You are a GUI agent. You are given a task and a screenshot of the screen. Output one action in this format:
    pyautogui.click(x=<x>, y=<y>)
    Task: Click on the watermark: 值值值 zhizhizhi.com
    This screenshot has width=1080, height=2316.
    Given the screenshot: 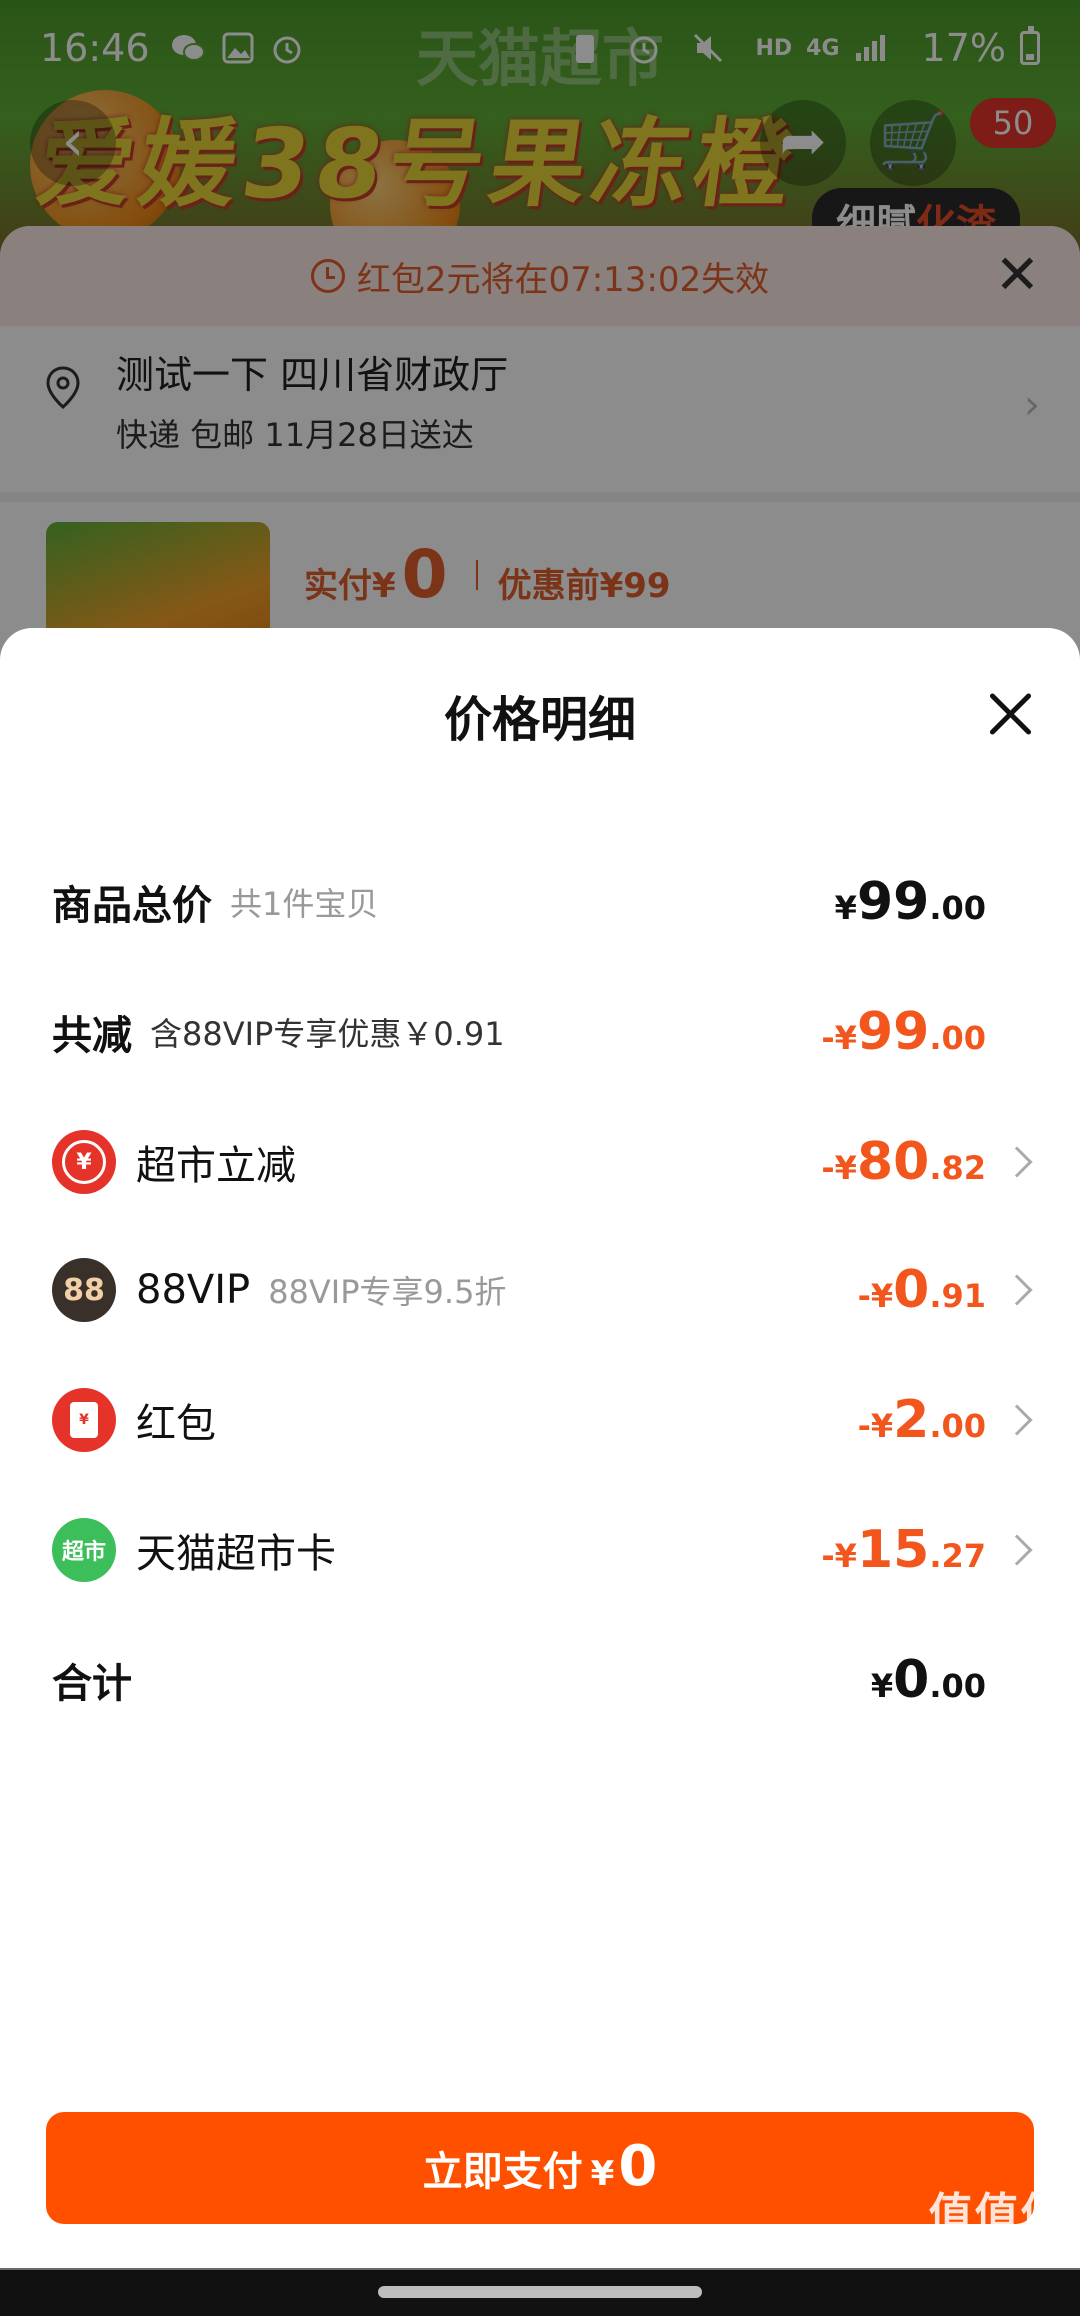 What is the action you would take?
    pyautogui.click(x=997, y=2223)
    